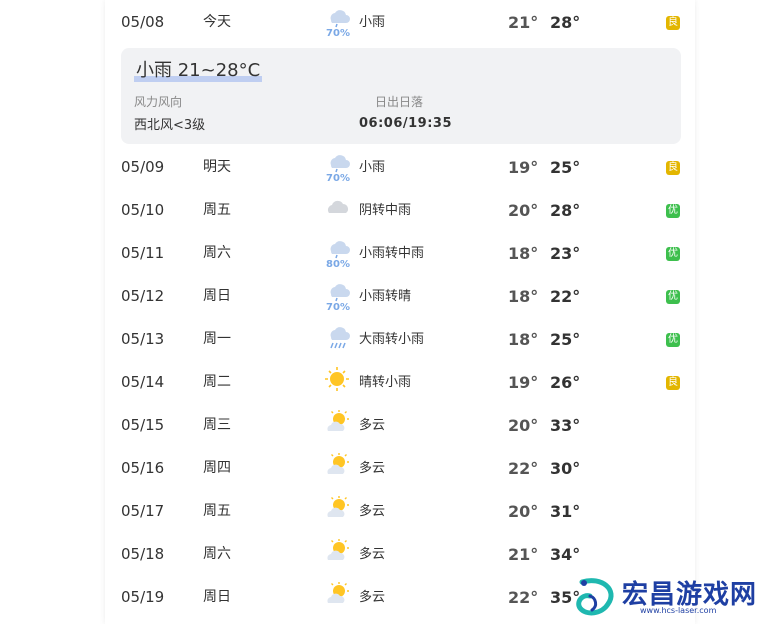 The image size is (771, 624). What do you see at coordinates (337, 379) in the screenshot?
I see `sunny-icon-graphic` at bounding box center [337, 379].